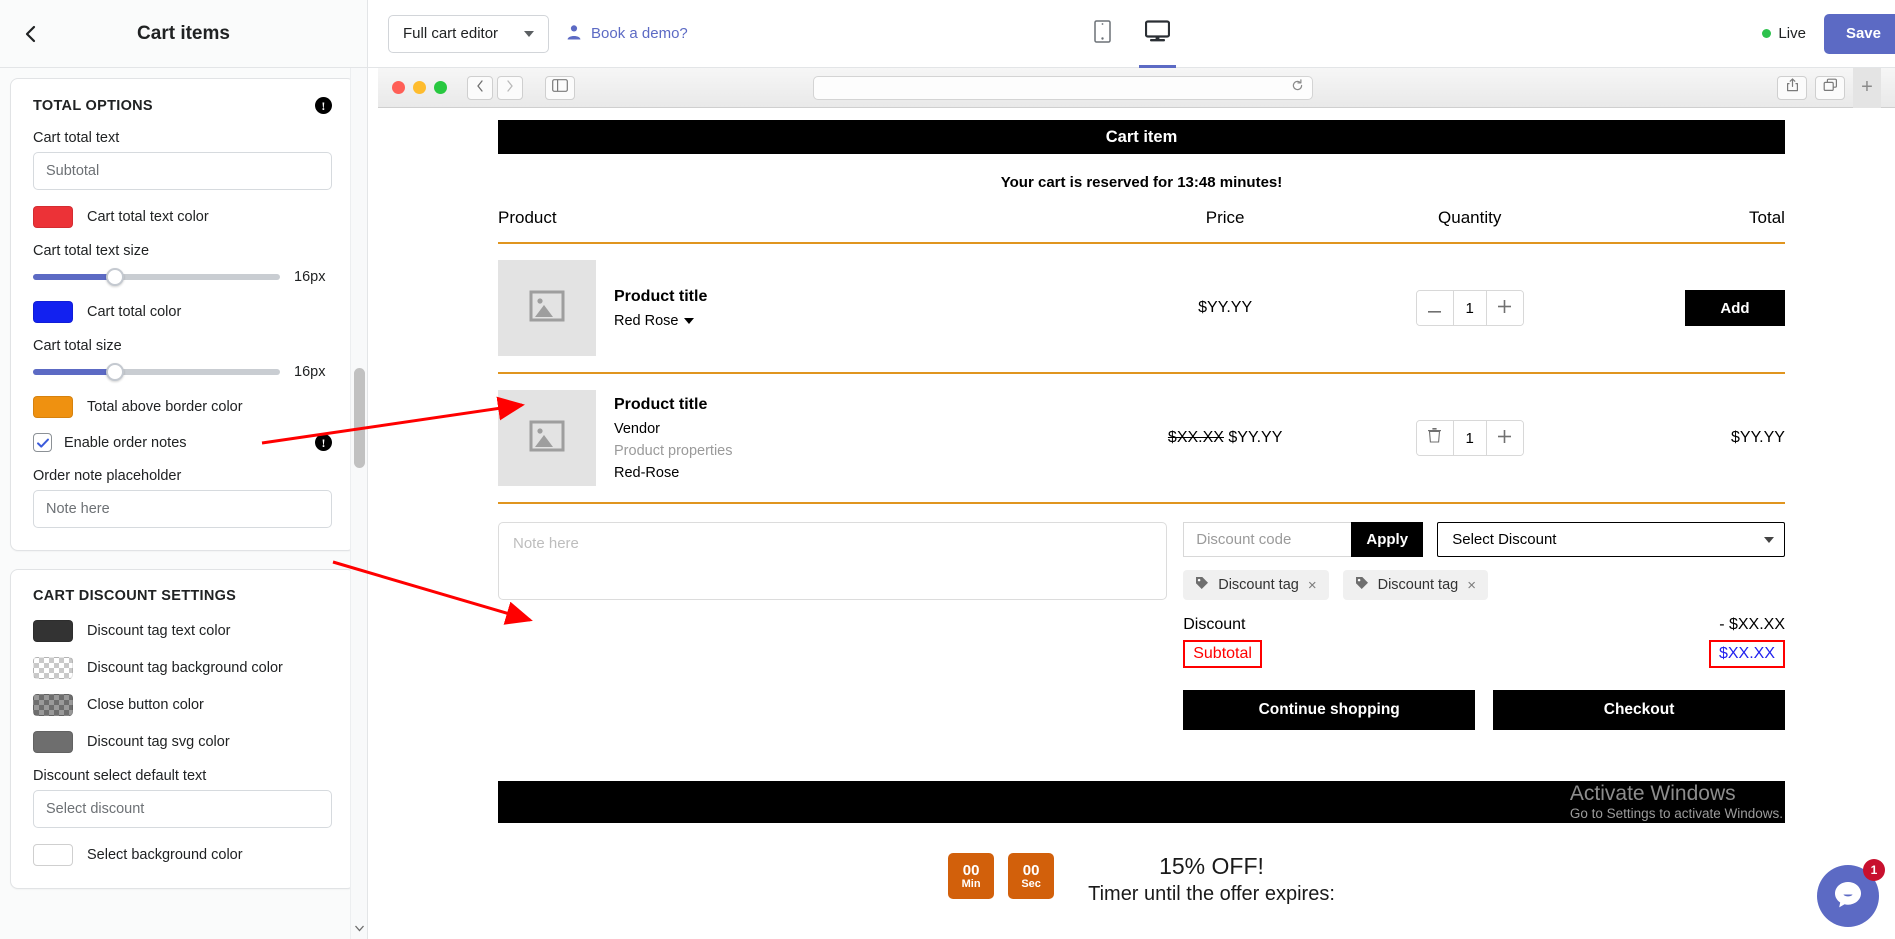 Image resolution: width=1895 pixels, height=939 pixels. I want to click on discount-tag-background-color-row: Discount tag background color, so click(182, 668).